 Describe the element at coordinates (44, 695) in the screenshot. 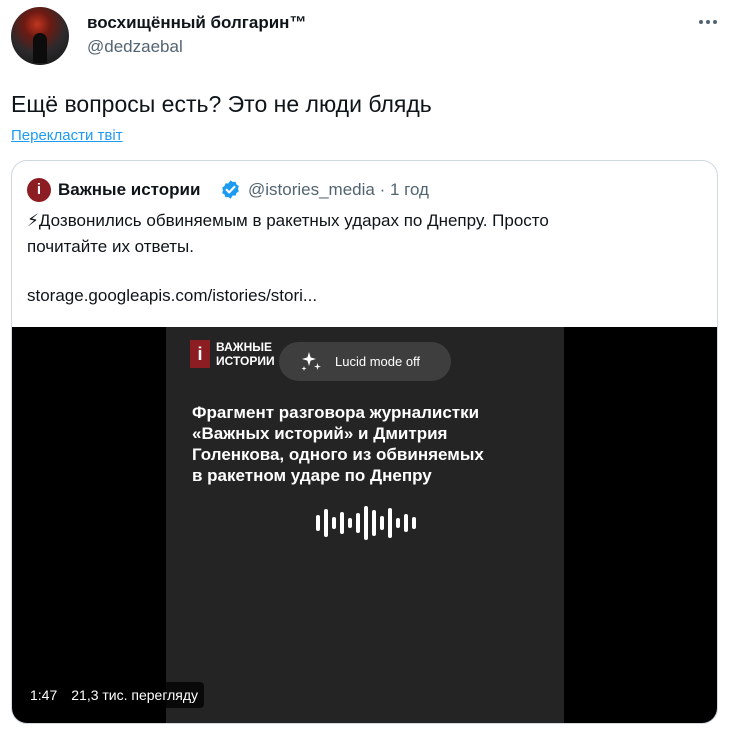

I see `video-duration: 1:47` at that location.